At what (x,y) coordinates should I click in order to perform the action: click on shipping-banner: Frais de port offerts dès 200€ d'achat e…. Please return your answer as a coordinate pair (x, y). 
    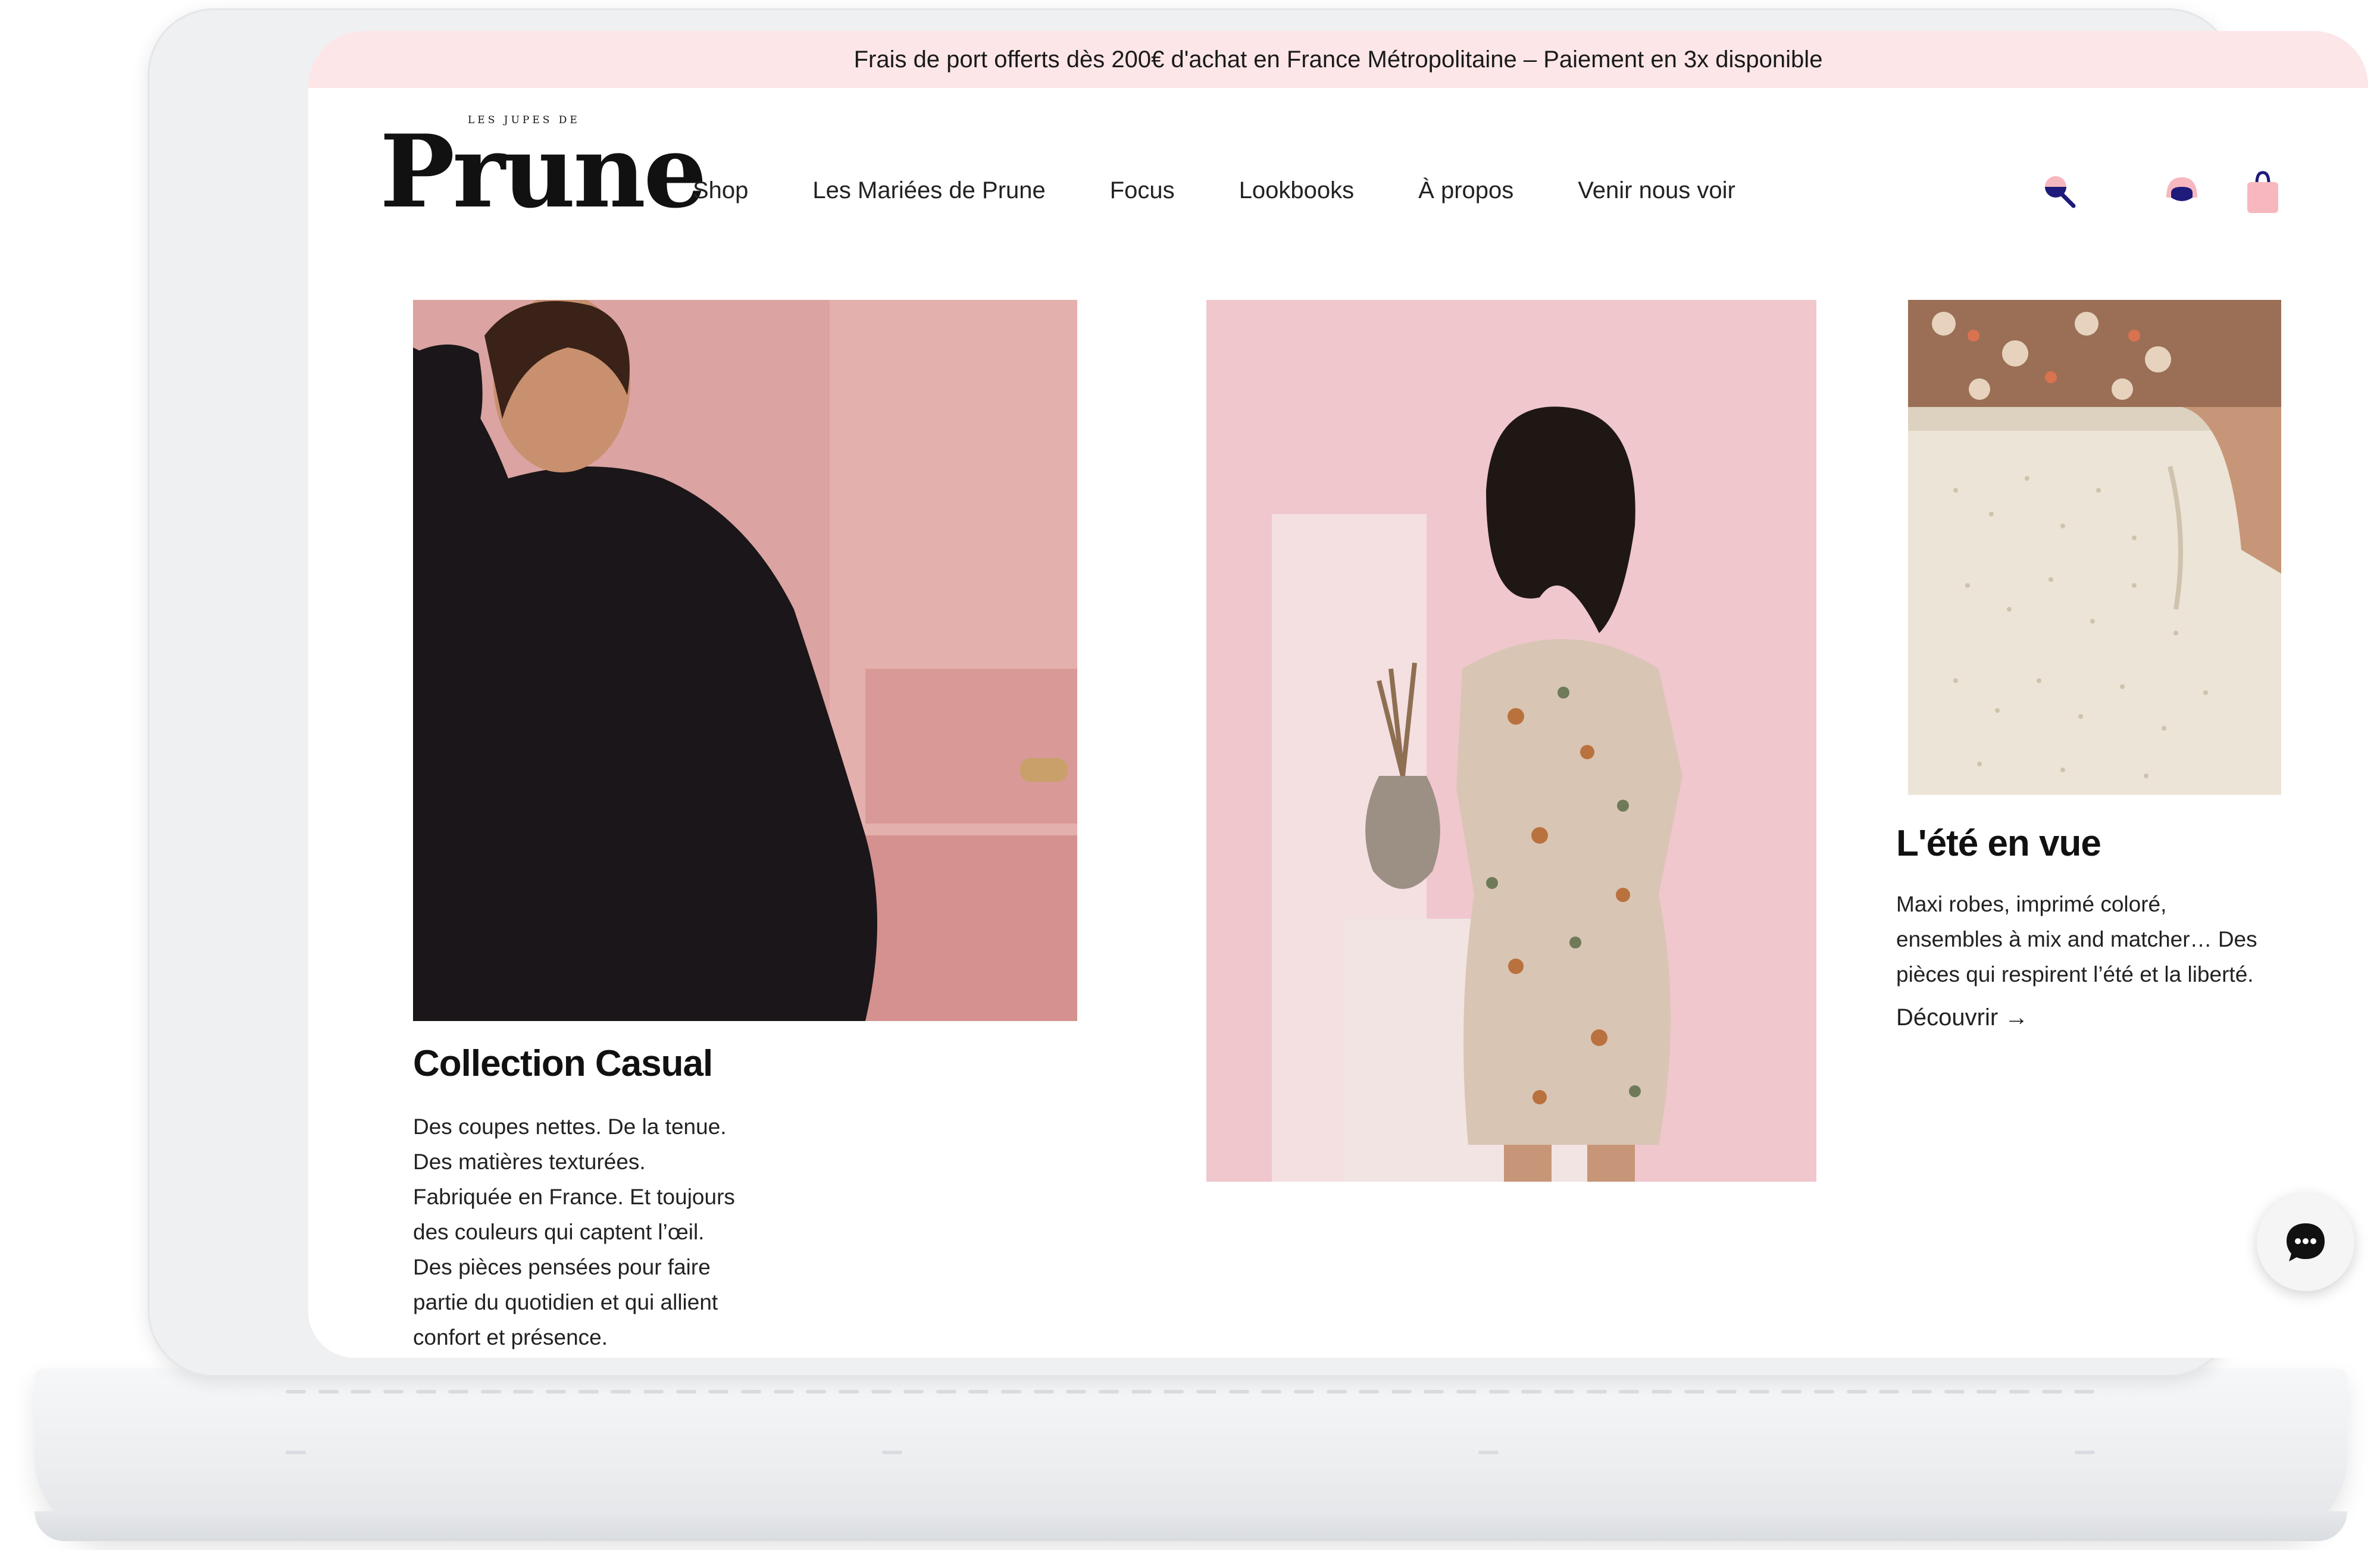
    Looking at the image, I should click on (1338, 59).